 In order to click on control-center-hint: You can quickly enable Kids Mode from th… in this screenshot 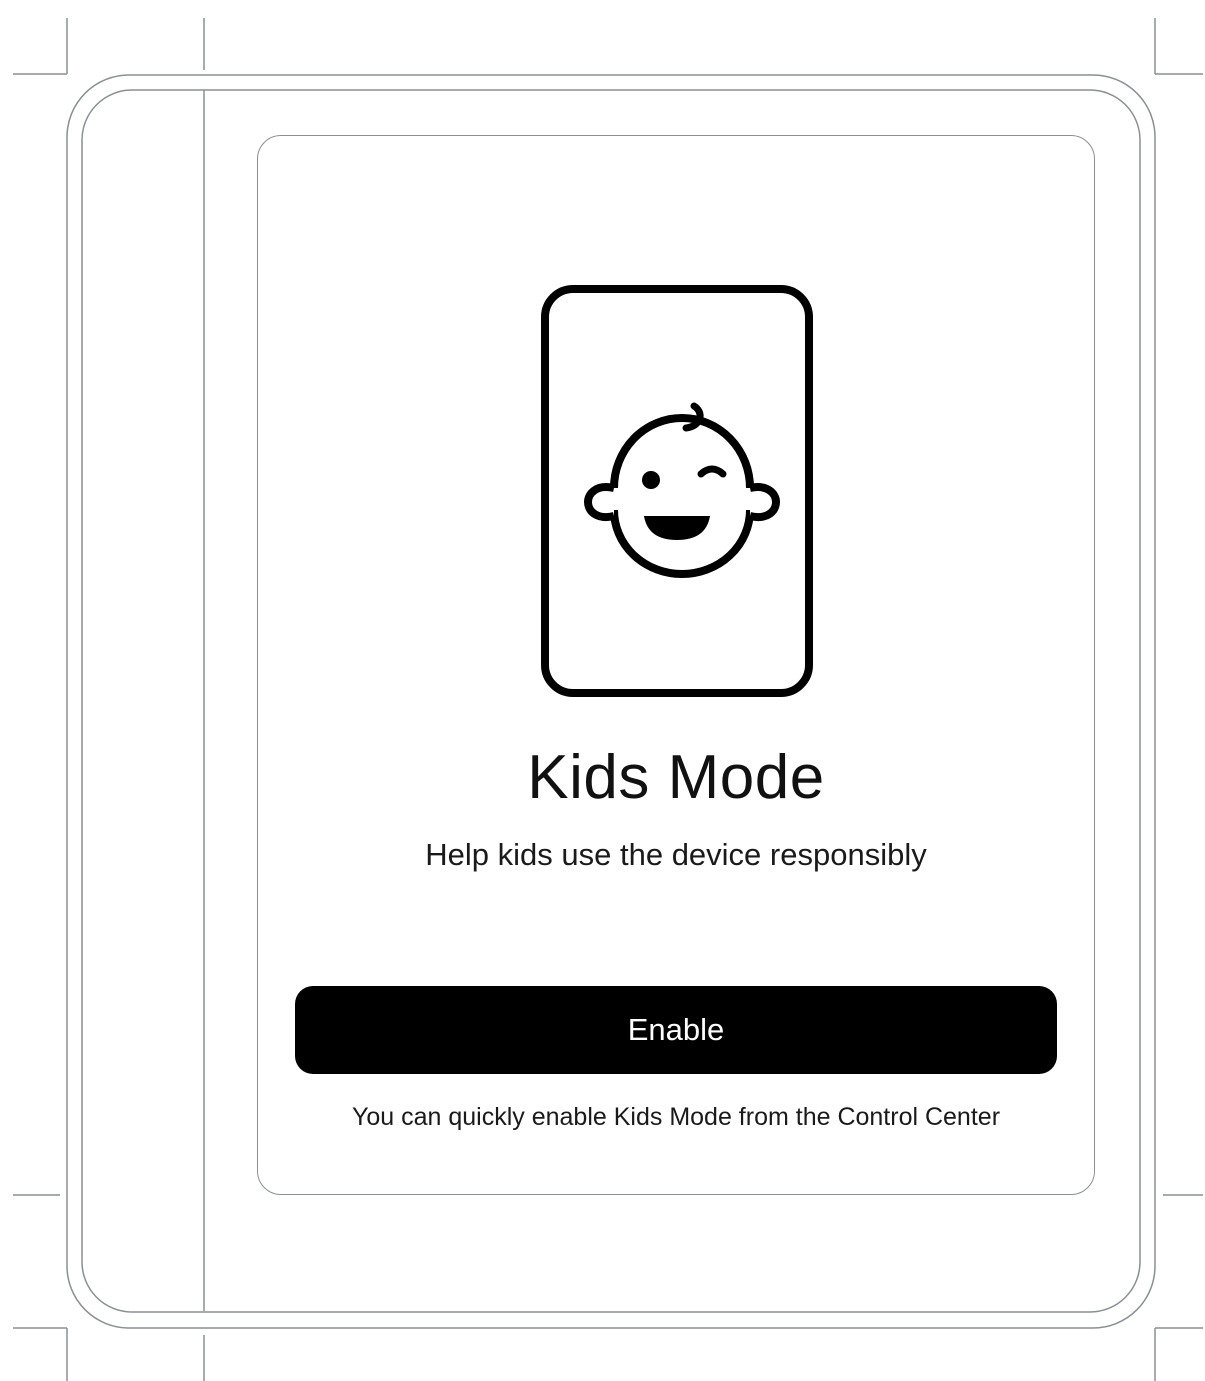, I will do `click(676, 1117)`.